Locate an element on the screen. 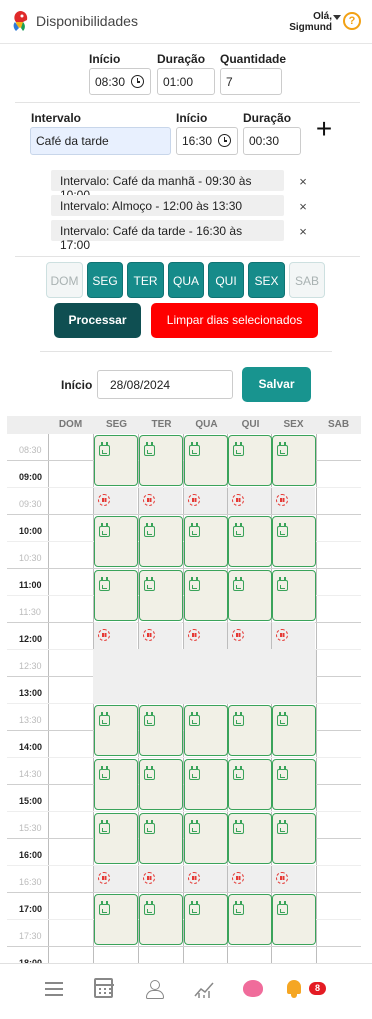  time-label: 10:30 is located at coordinates (30, 558).